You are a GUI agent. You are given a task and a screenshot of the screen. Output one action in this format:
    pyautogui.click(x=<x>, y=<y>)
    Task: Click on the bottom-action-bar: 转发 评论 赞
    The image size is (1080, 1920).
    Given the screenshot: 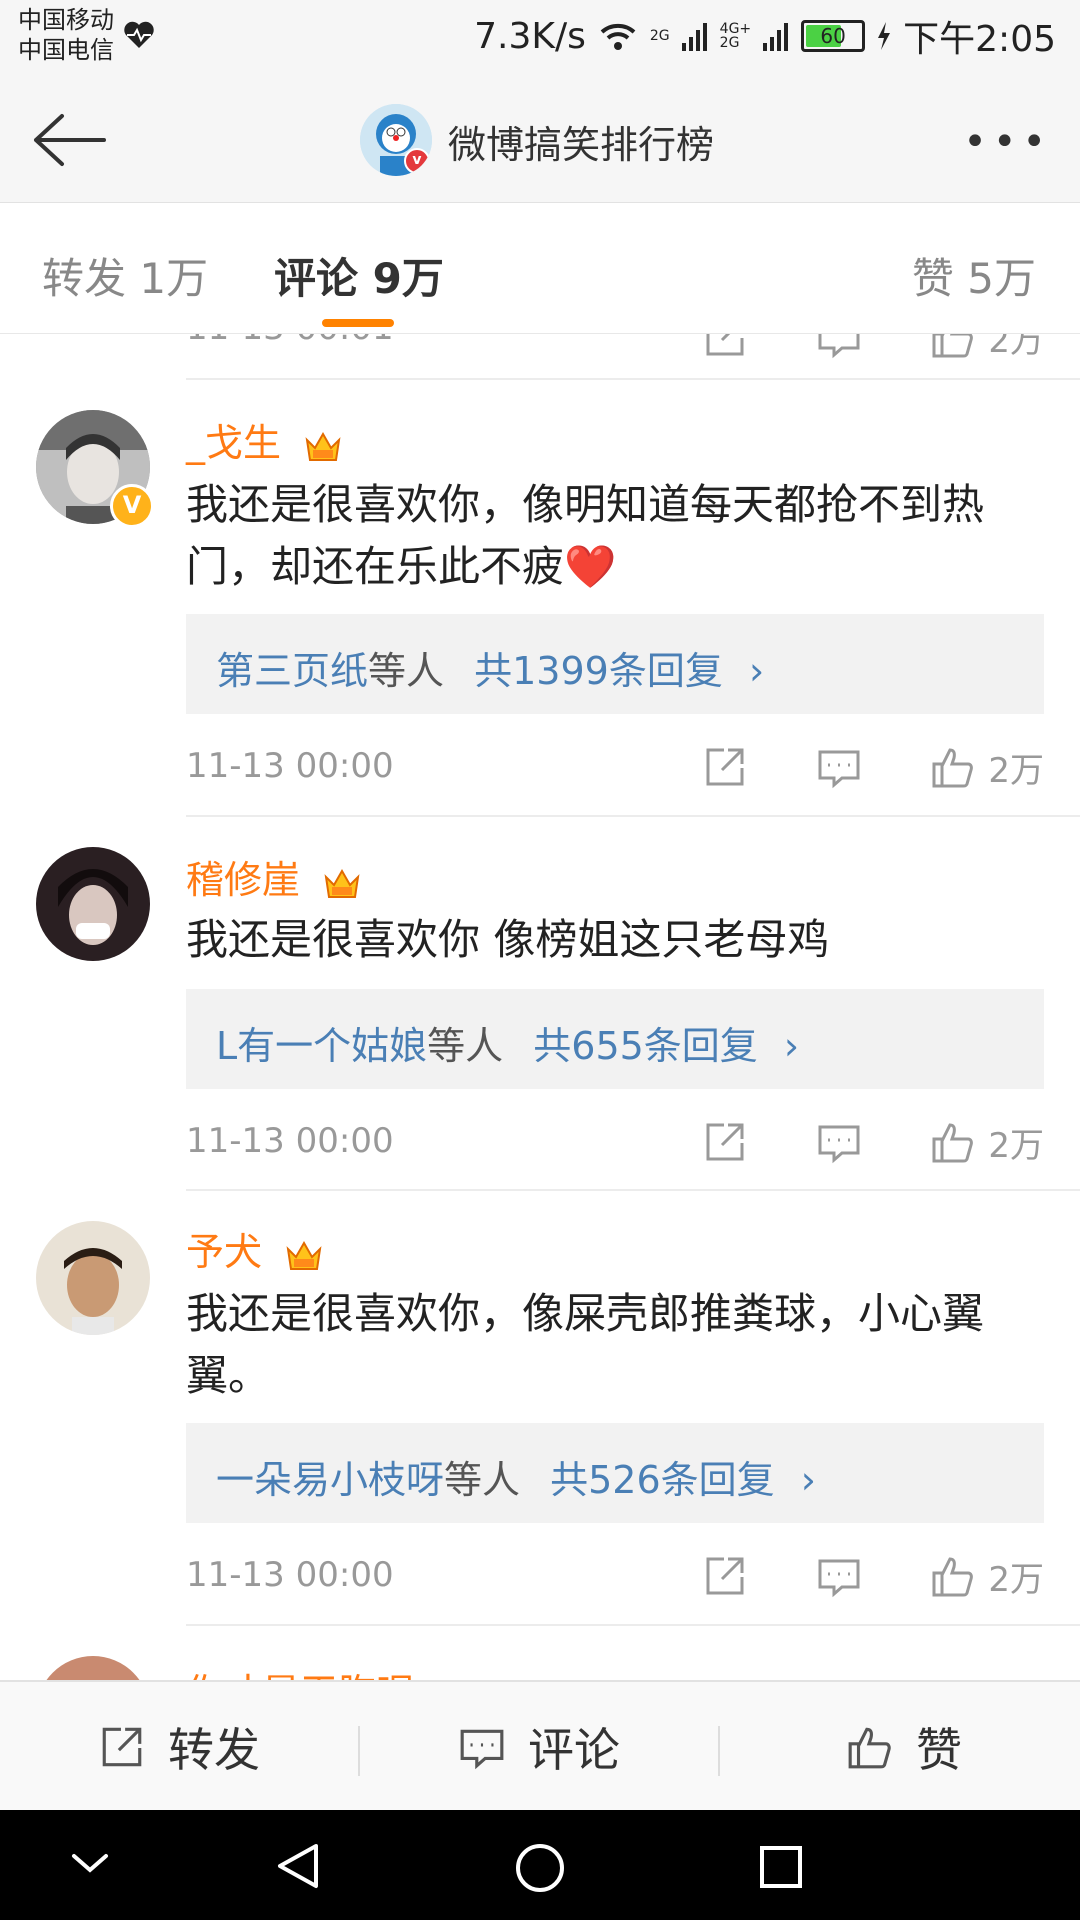 What is the action you would take?
    pyautogui.click(x=540, y=1746)
    